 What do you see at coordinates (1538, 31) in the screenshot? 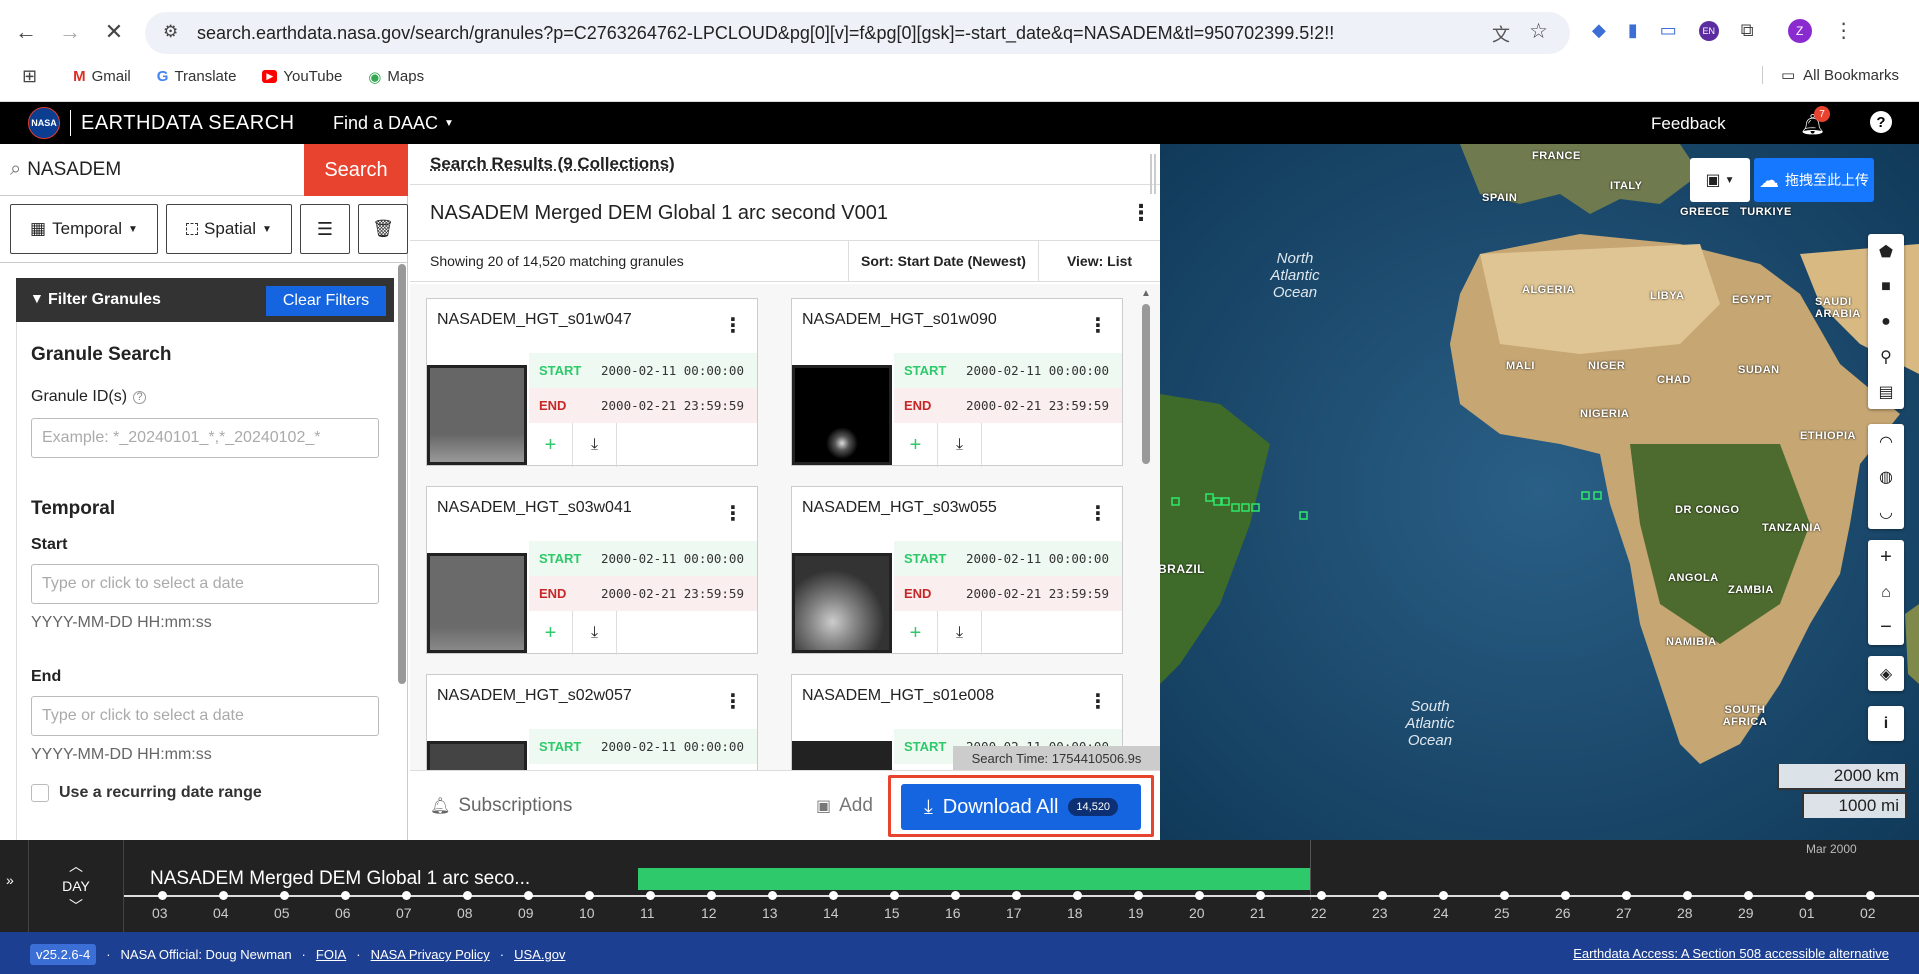
I see `bookmark-star-icon: ☆` at bounding box center [1538, 31].